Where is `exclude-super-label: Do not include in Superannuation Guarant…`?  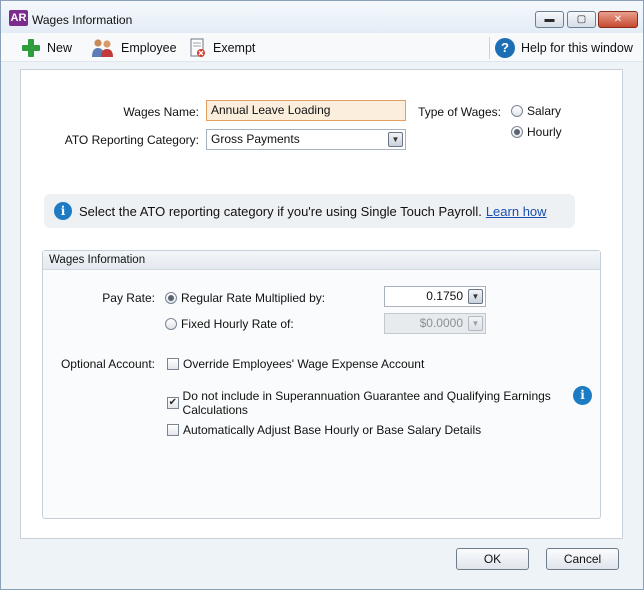
exclude-super-label: Do not include in Superannuation Guarant… is located at coordinates (366, 403).